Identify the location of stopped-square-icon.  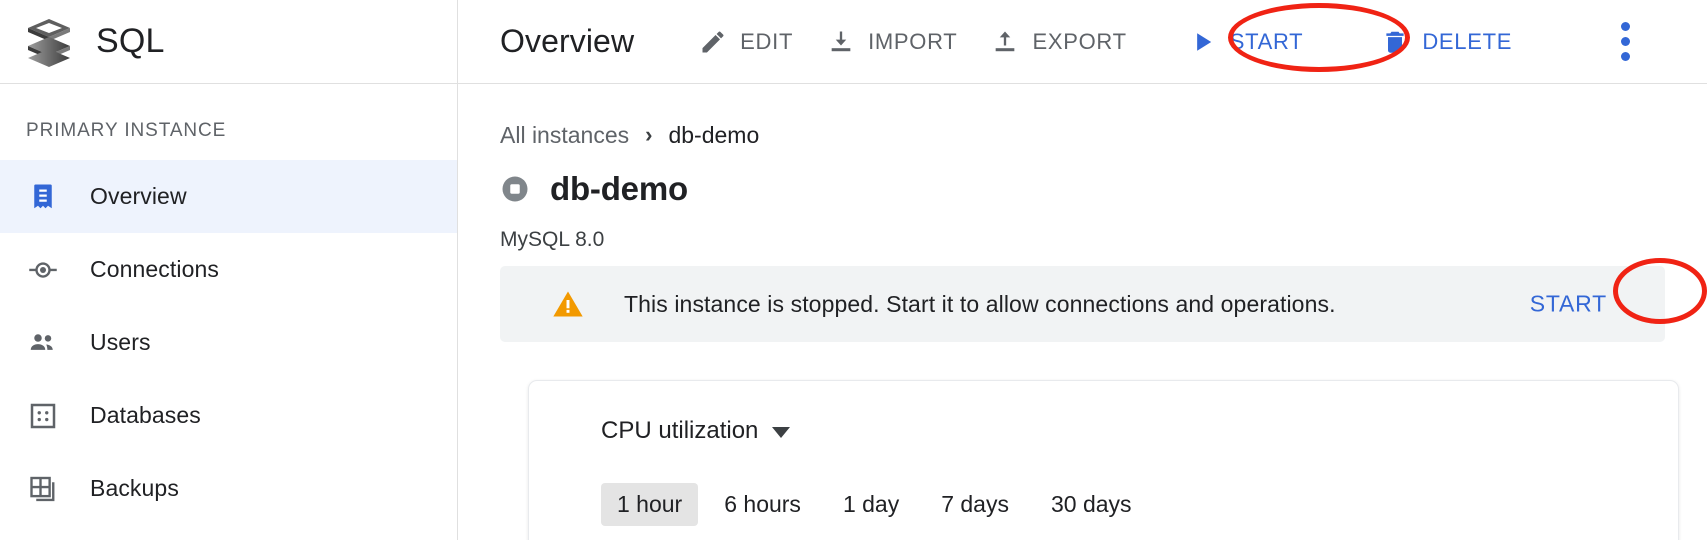
(515, 189).